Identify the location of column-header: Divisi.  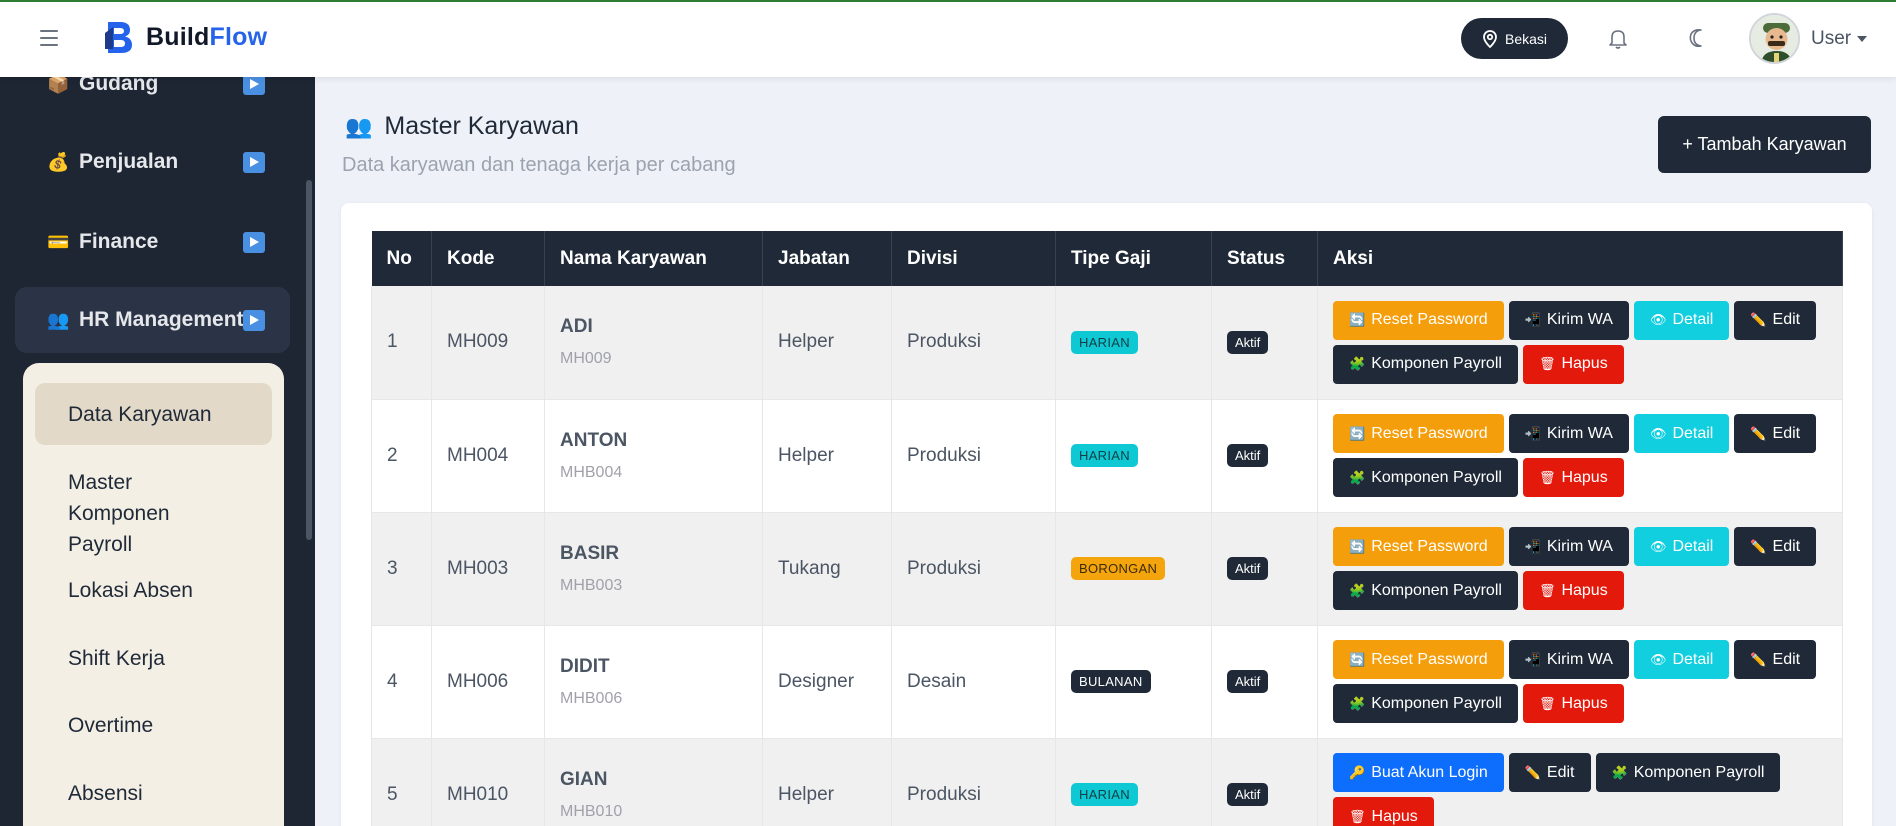
(973, 258).